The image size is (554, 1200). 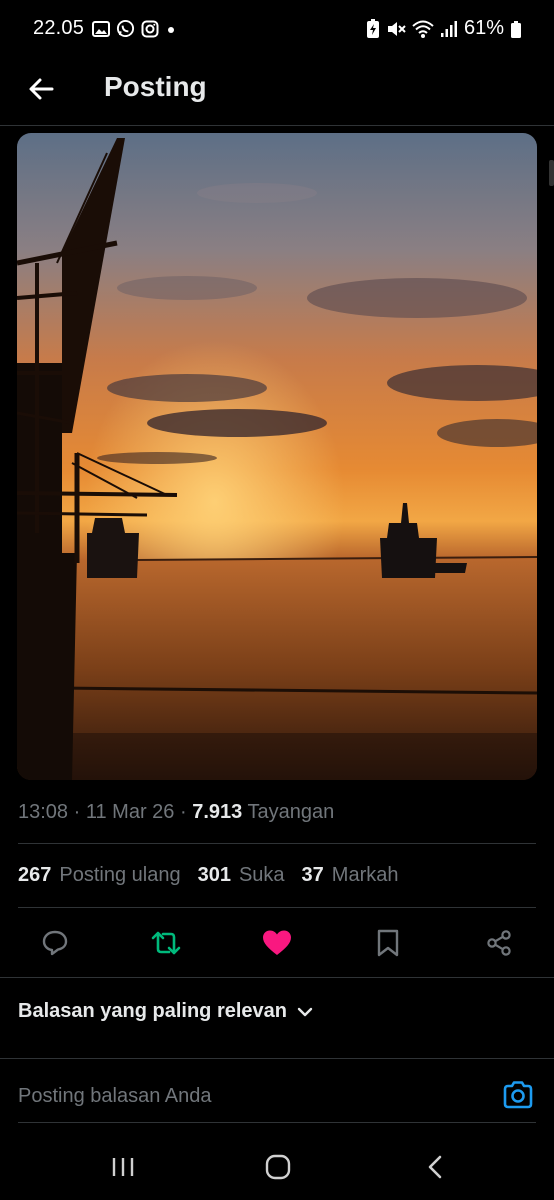 I want to click on action-bar, so click(x=277, y=943).